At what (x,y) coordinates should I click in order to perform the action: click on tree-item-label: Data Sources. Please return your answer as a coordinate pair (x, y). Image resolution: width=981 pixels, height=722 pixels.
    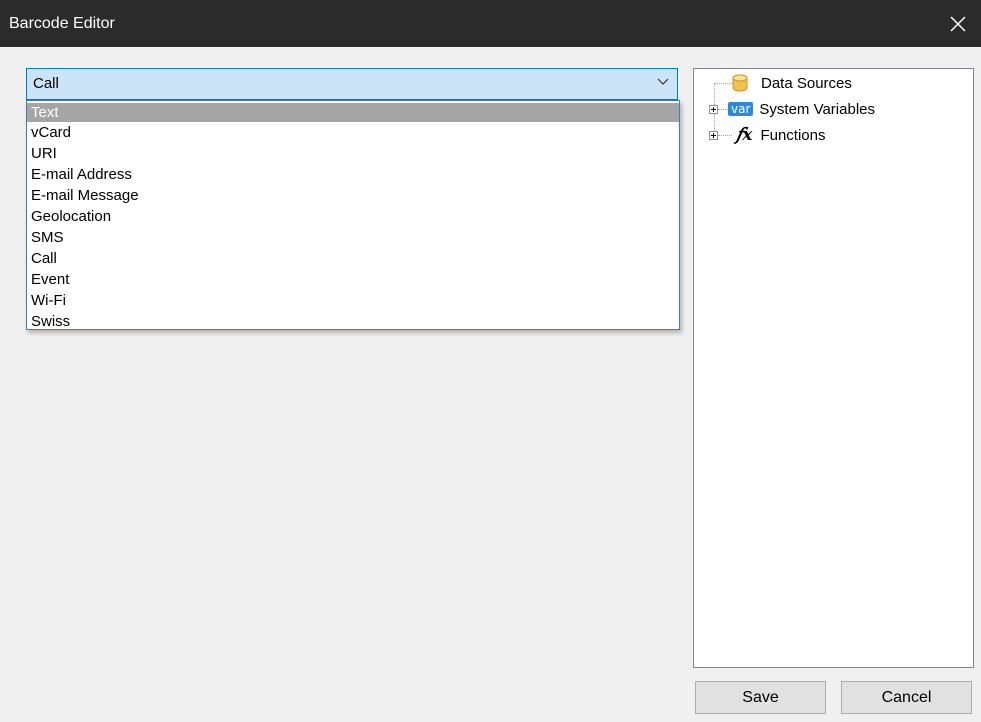
    Looking at the image, I should click on (806, 83).